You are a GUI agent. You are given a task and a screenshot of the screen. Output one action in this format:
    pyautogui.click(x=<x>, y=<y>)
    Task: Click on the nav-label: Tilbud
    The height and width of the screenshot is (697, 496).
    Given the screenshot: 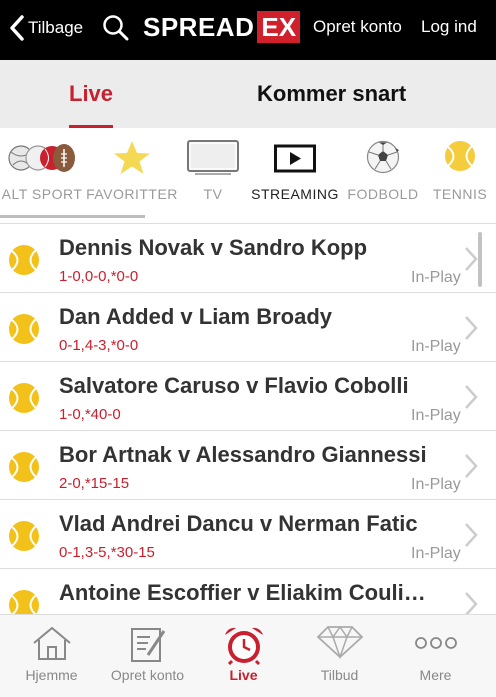 What is the action you would take?
    pyautogui.click(x=339, y=675)
    